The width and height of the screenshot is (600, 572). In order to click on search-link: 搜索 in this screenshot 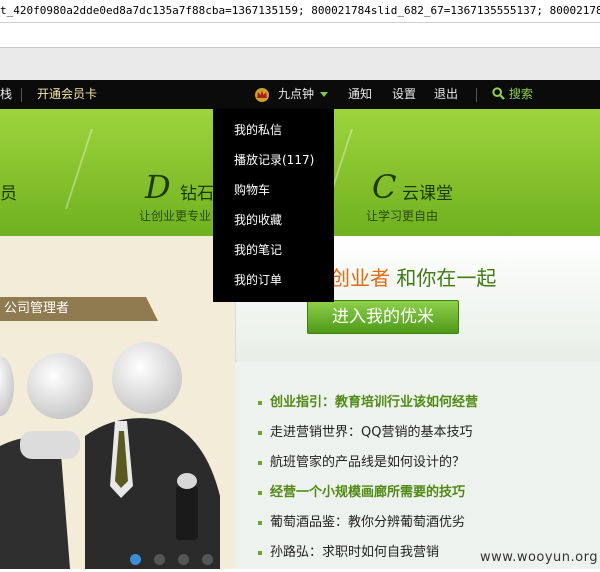, I will do `click(512, 94)`.